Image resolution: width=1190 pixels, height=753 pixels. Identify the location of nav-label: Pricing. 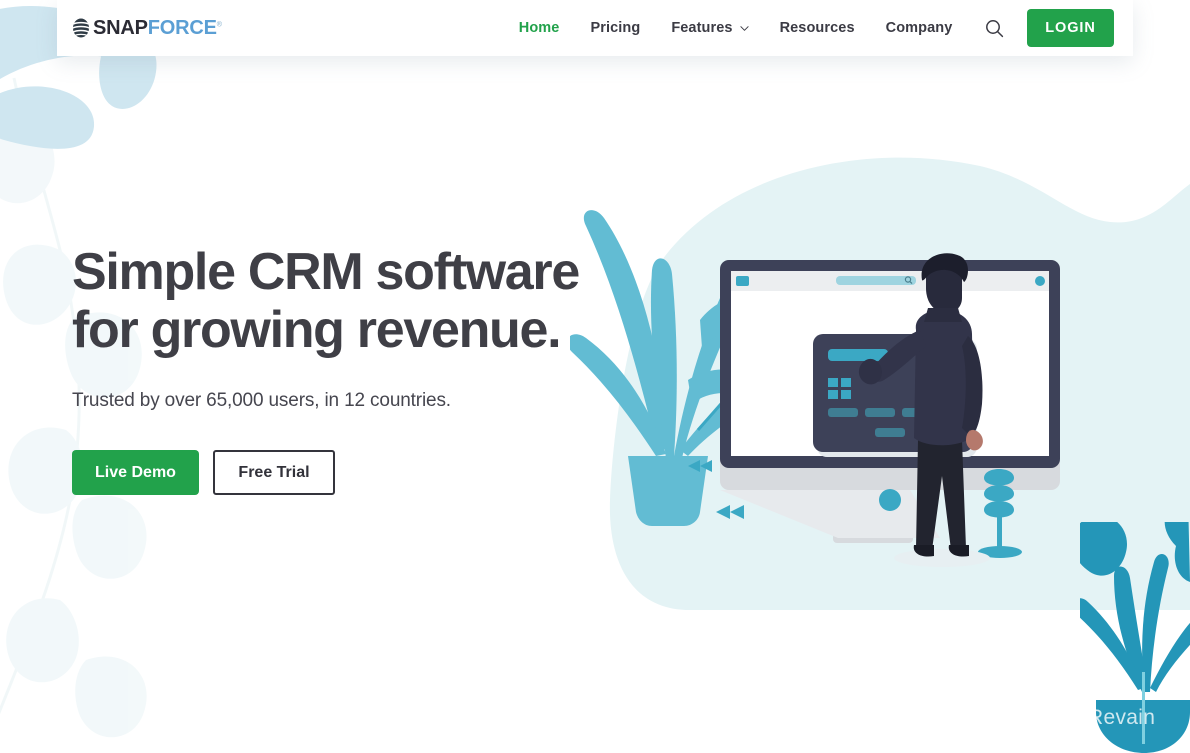
(615, 28).